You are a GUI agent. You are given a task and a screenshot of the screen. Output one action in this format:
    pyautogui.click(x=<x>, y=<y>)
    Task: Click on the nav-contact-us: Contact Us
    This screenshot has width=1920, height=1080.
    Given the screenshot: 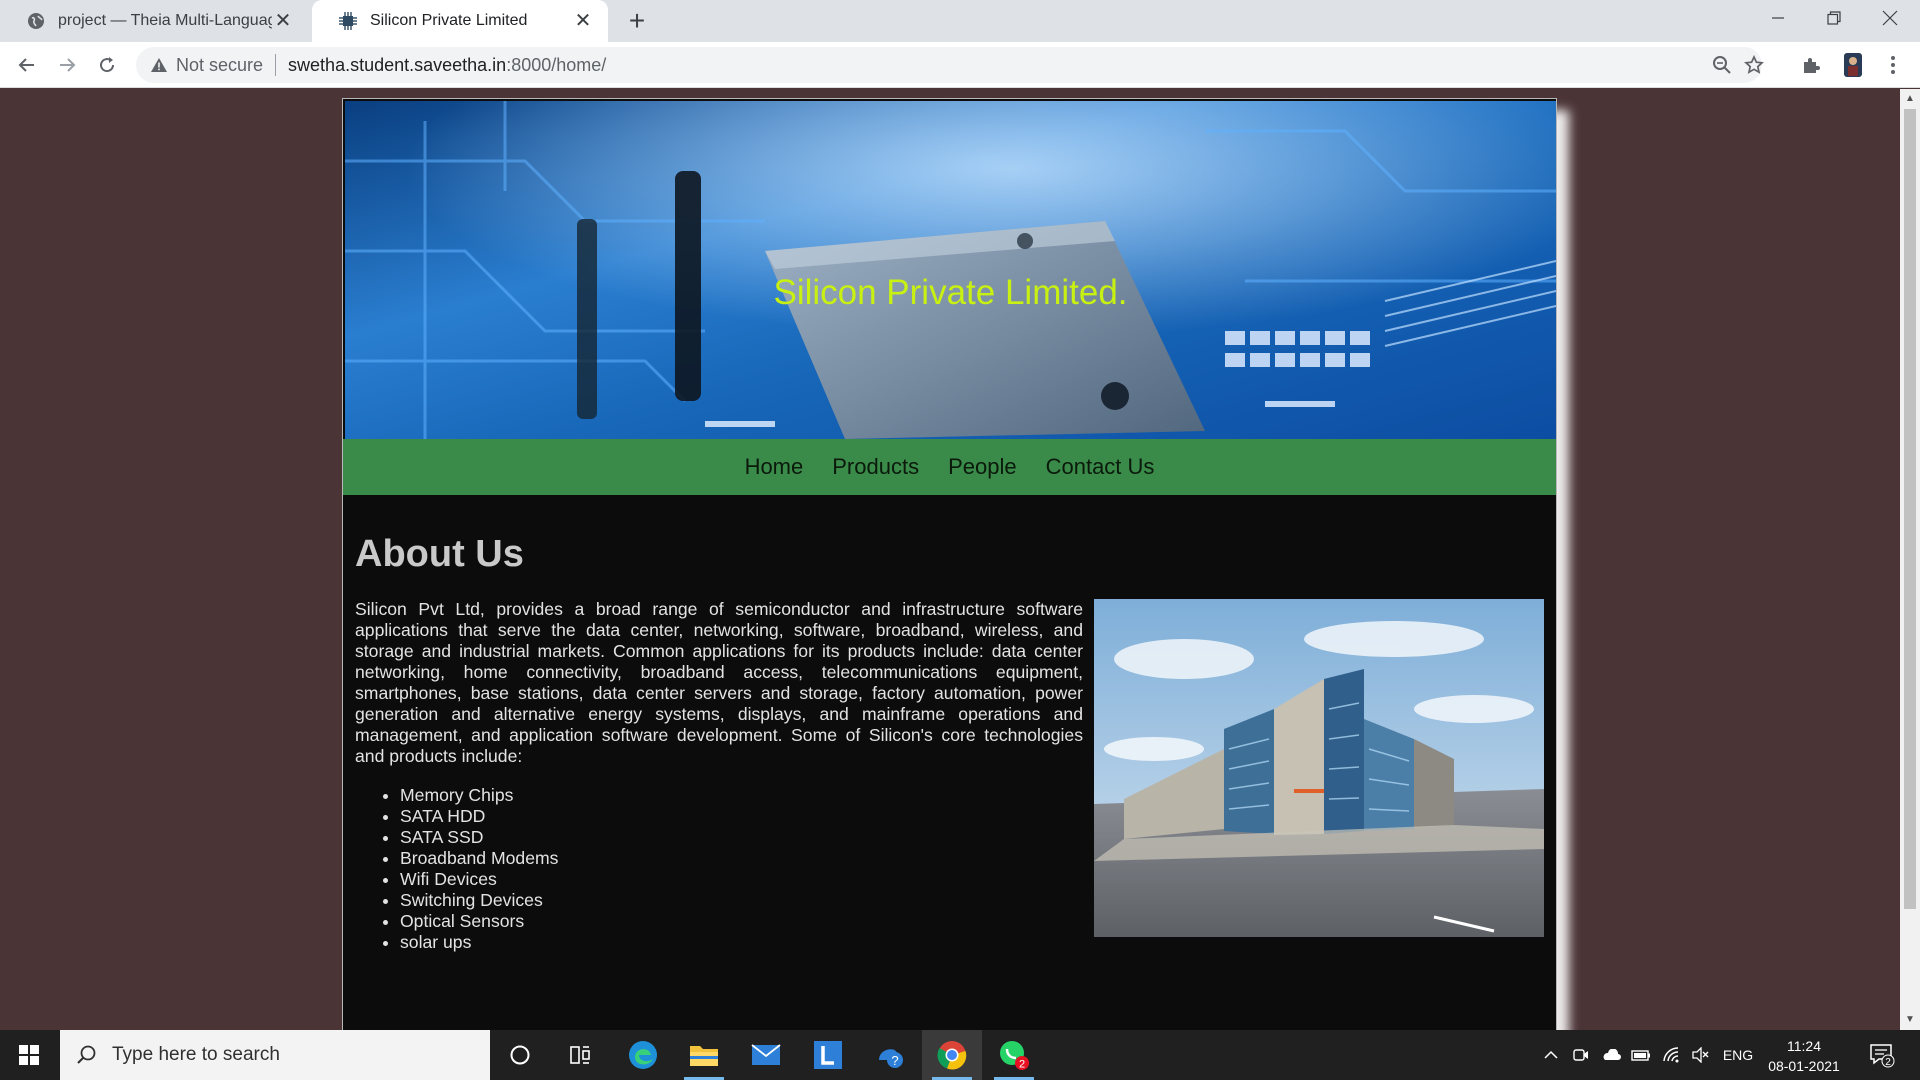 What is the action you would take?
    pyautogui.click(x=1100, y=467)
    